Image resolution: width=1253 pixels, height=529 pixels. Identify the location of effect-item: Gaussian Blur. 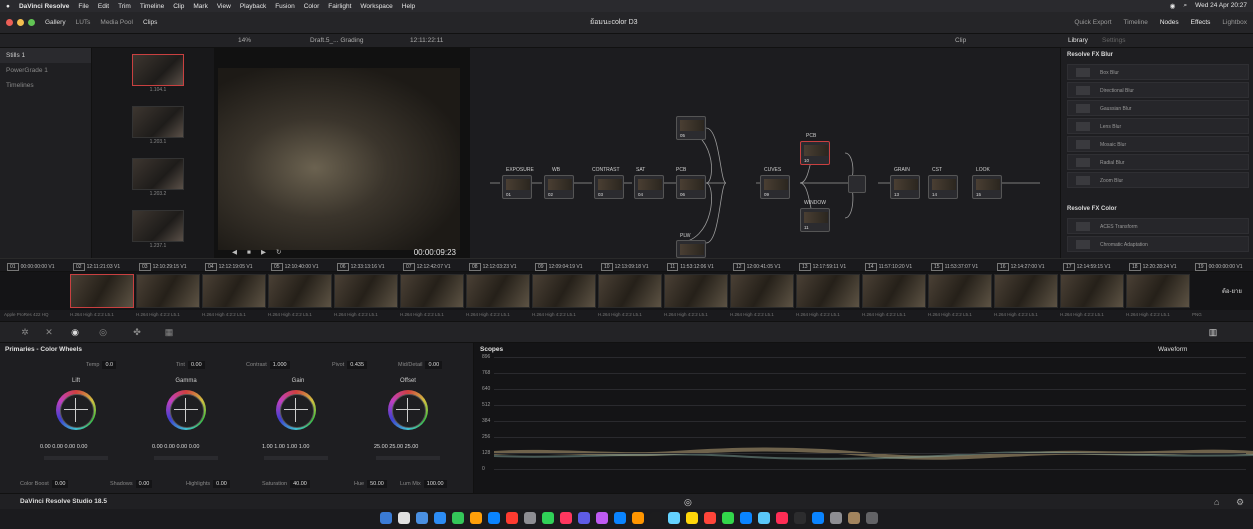
(1158, 108).